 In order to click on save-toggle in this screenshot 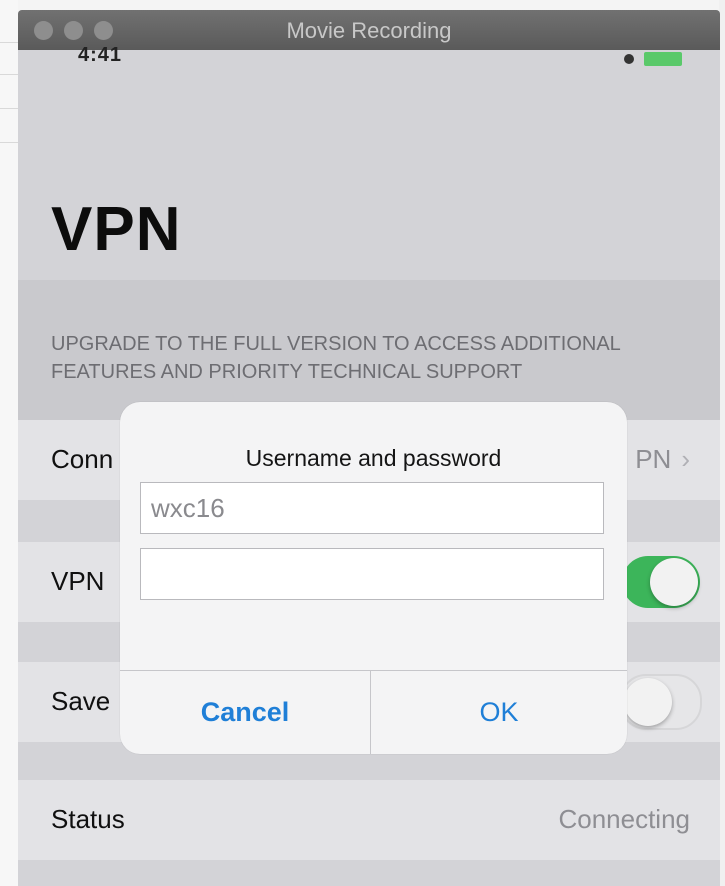, I will do `click(661, 702)`.